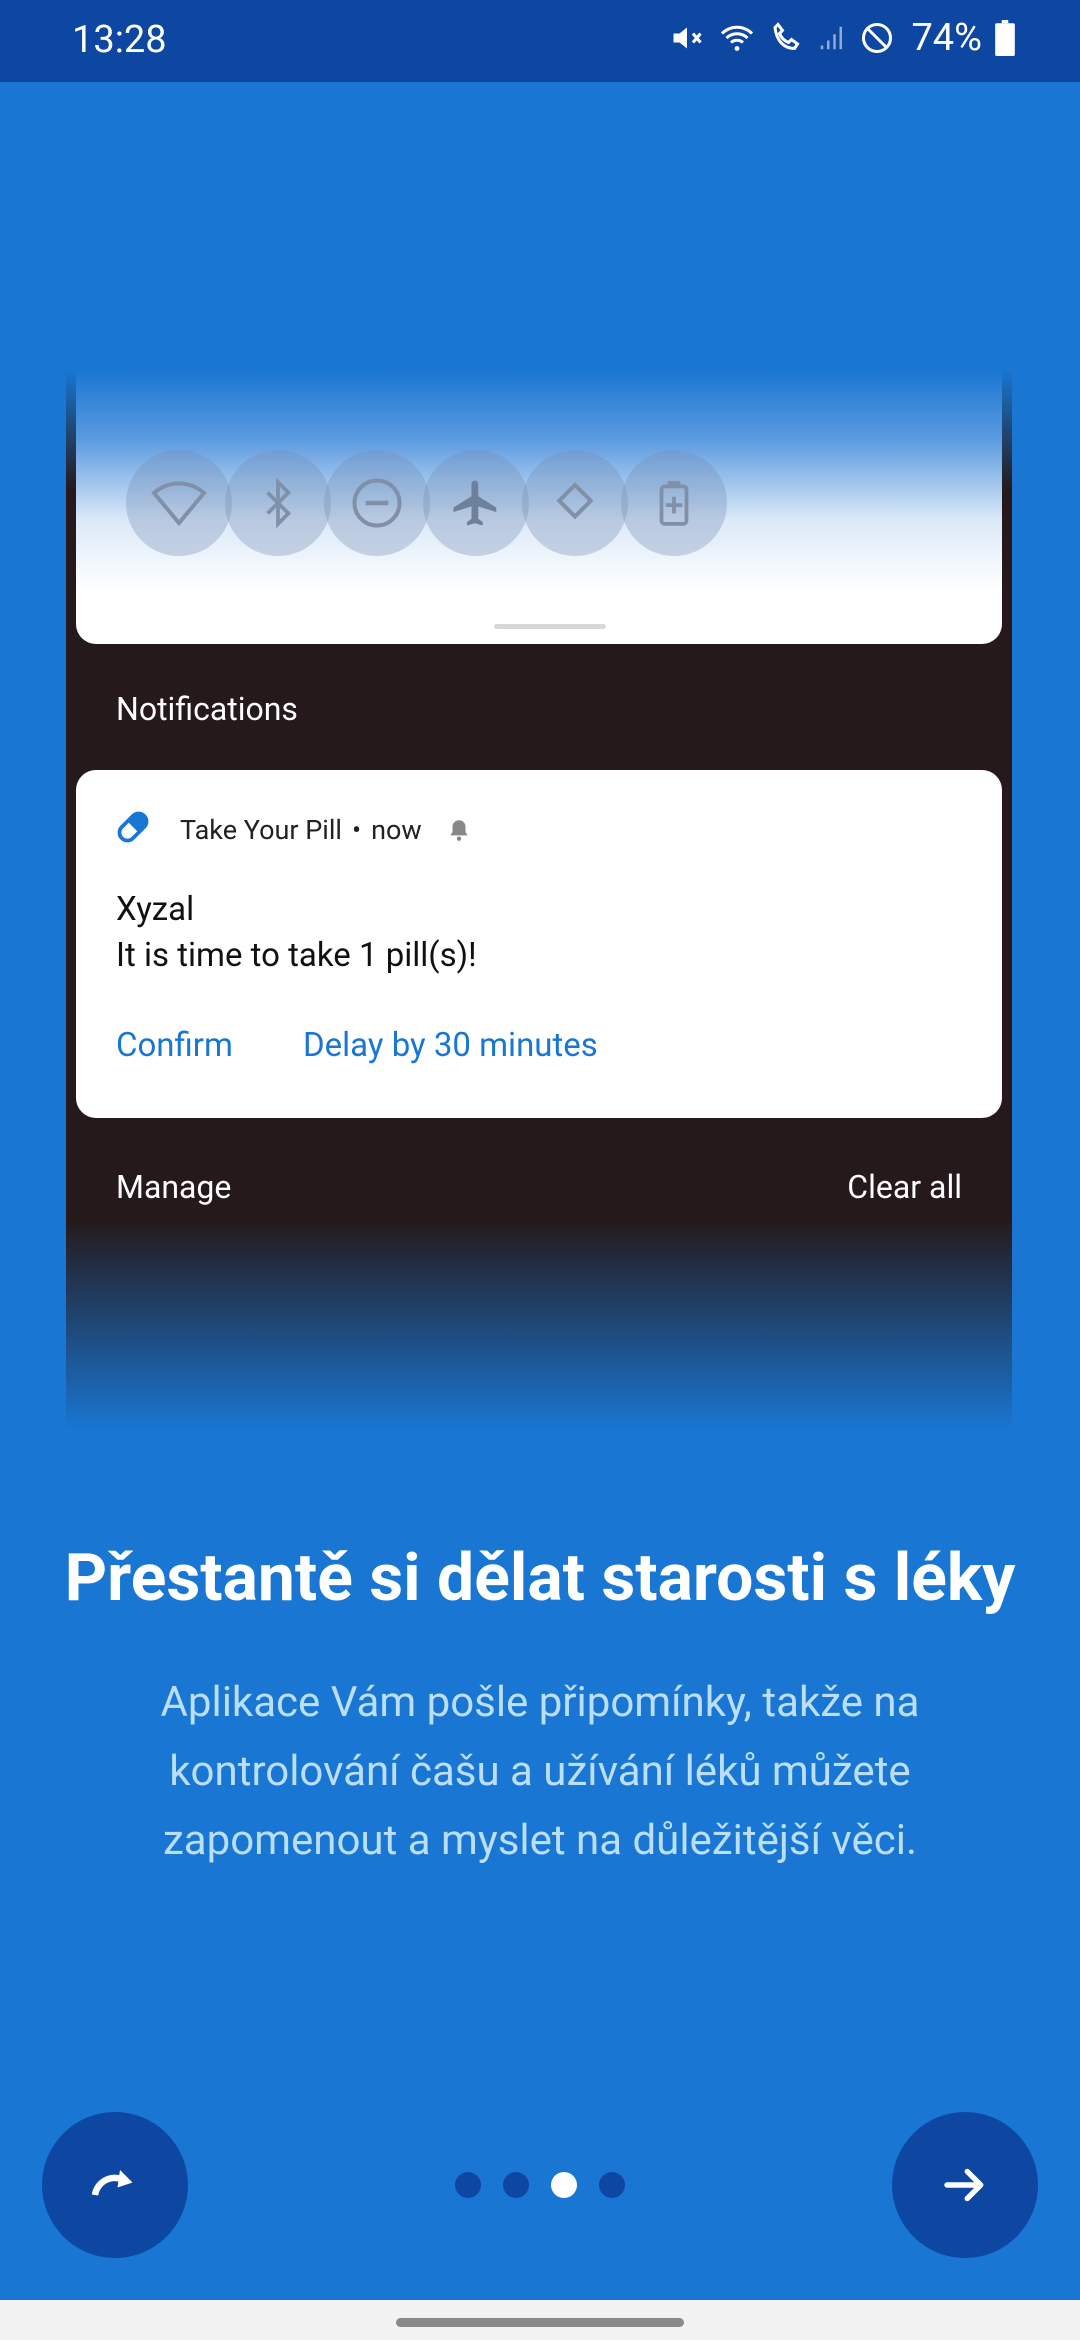 The image size is (1080, 2340). I want to click on panel-handle, so click(550, 626).